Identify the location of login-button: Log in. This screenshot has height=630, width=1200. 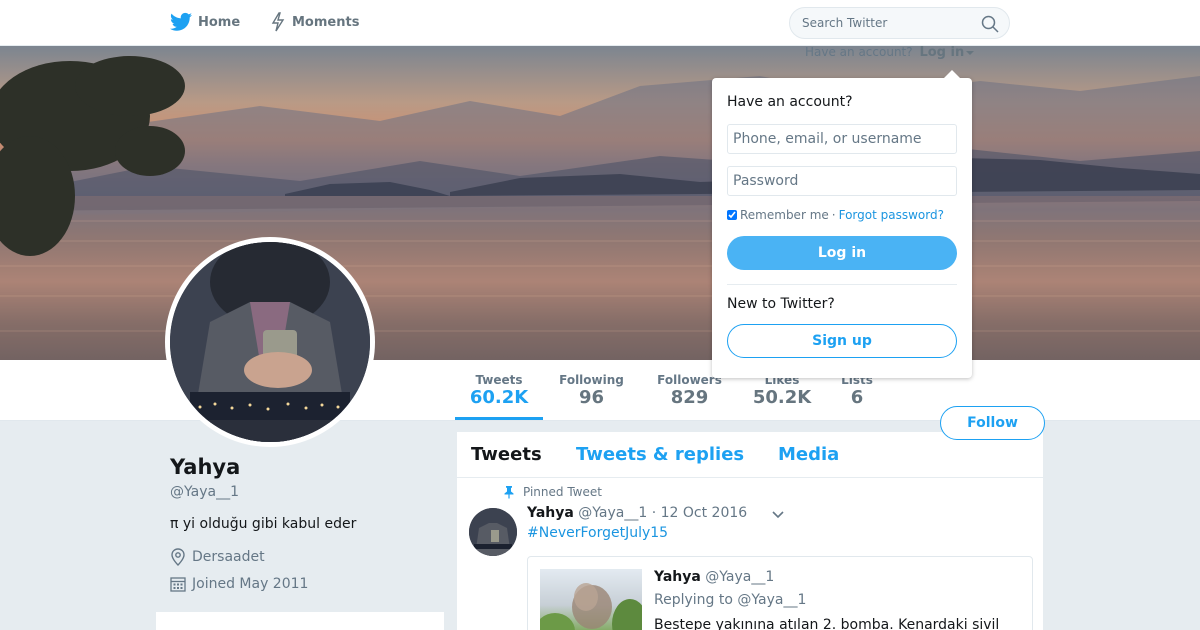
(842, 253).